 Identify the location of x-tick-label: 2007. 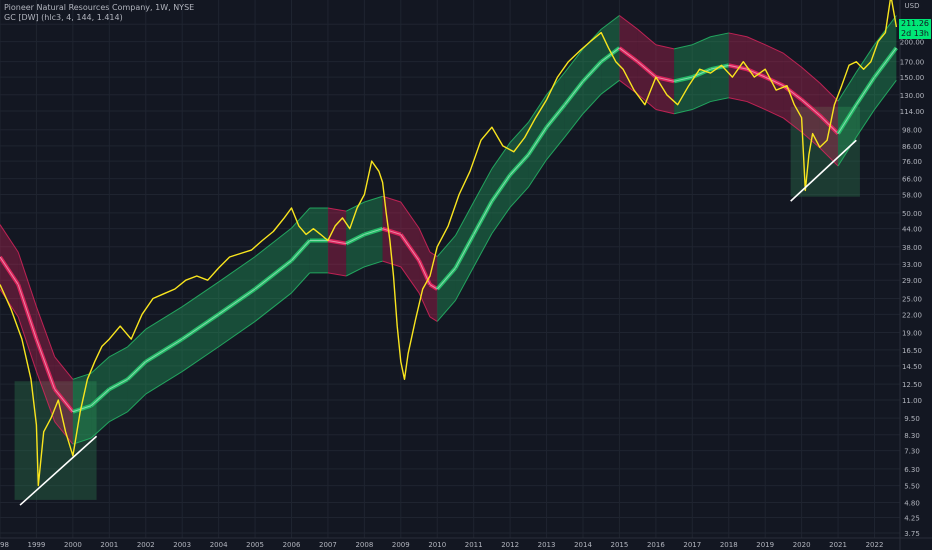
(328, 545).